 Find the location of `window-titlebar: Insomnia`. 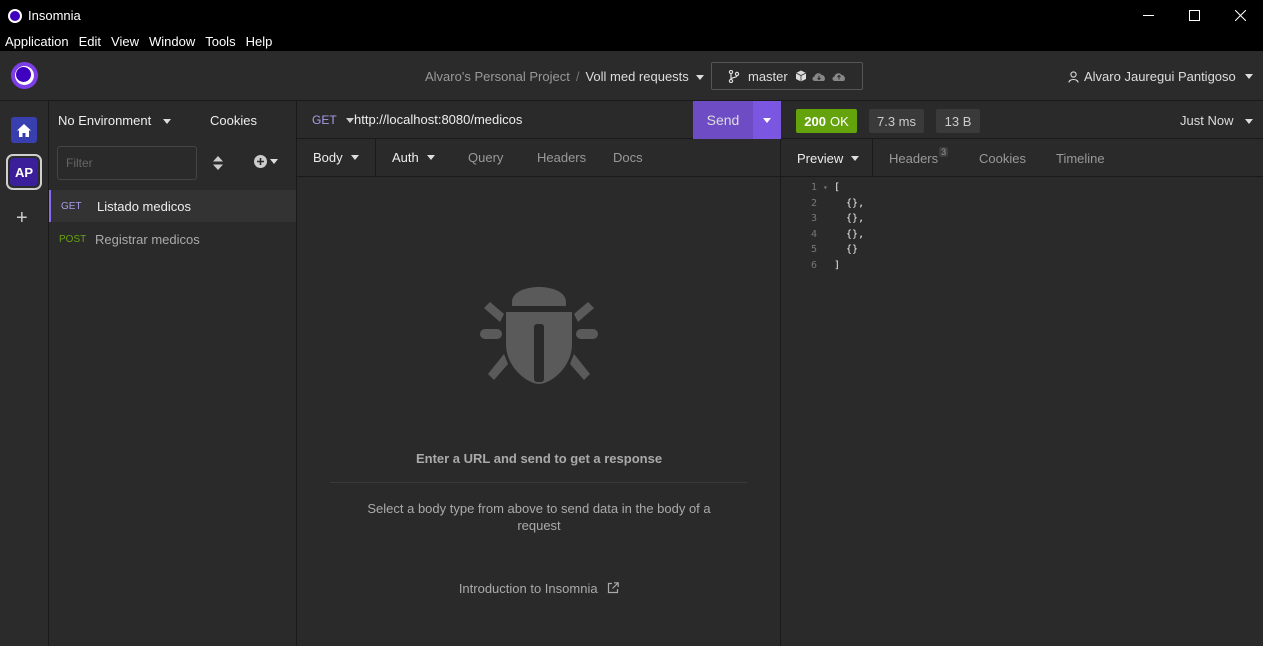

window-titlebar: Insomnia is located at coordinates (631, 15).